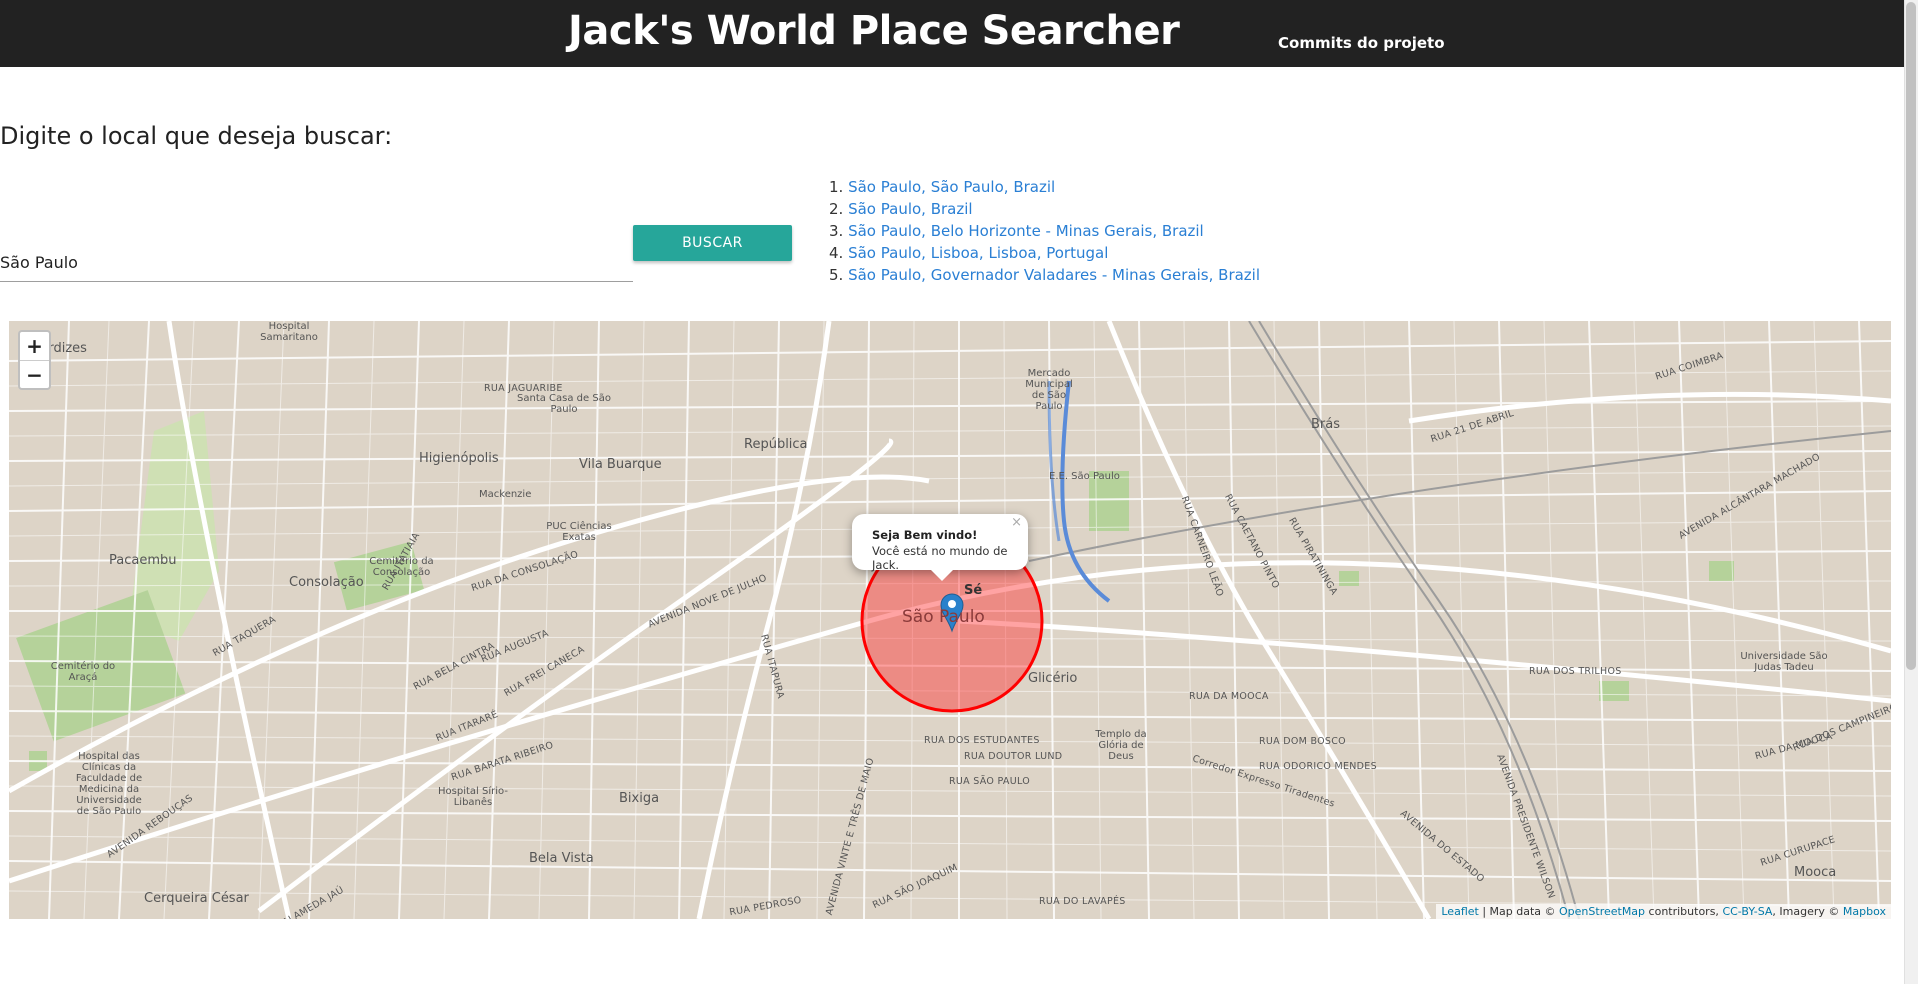 Image resolution: width=1918 pixels, height=984 pixels. I want to click on license-link: CC-BY-SA, so click(1747, 911).